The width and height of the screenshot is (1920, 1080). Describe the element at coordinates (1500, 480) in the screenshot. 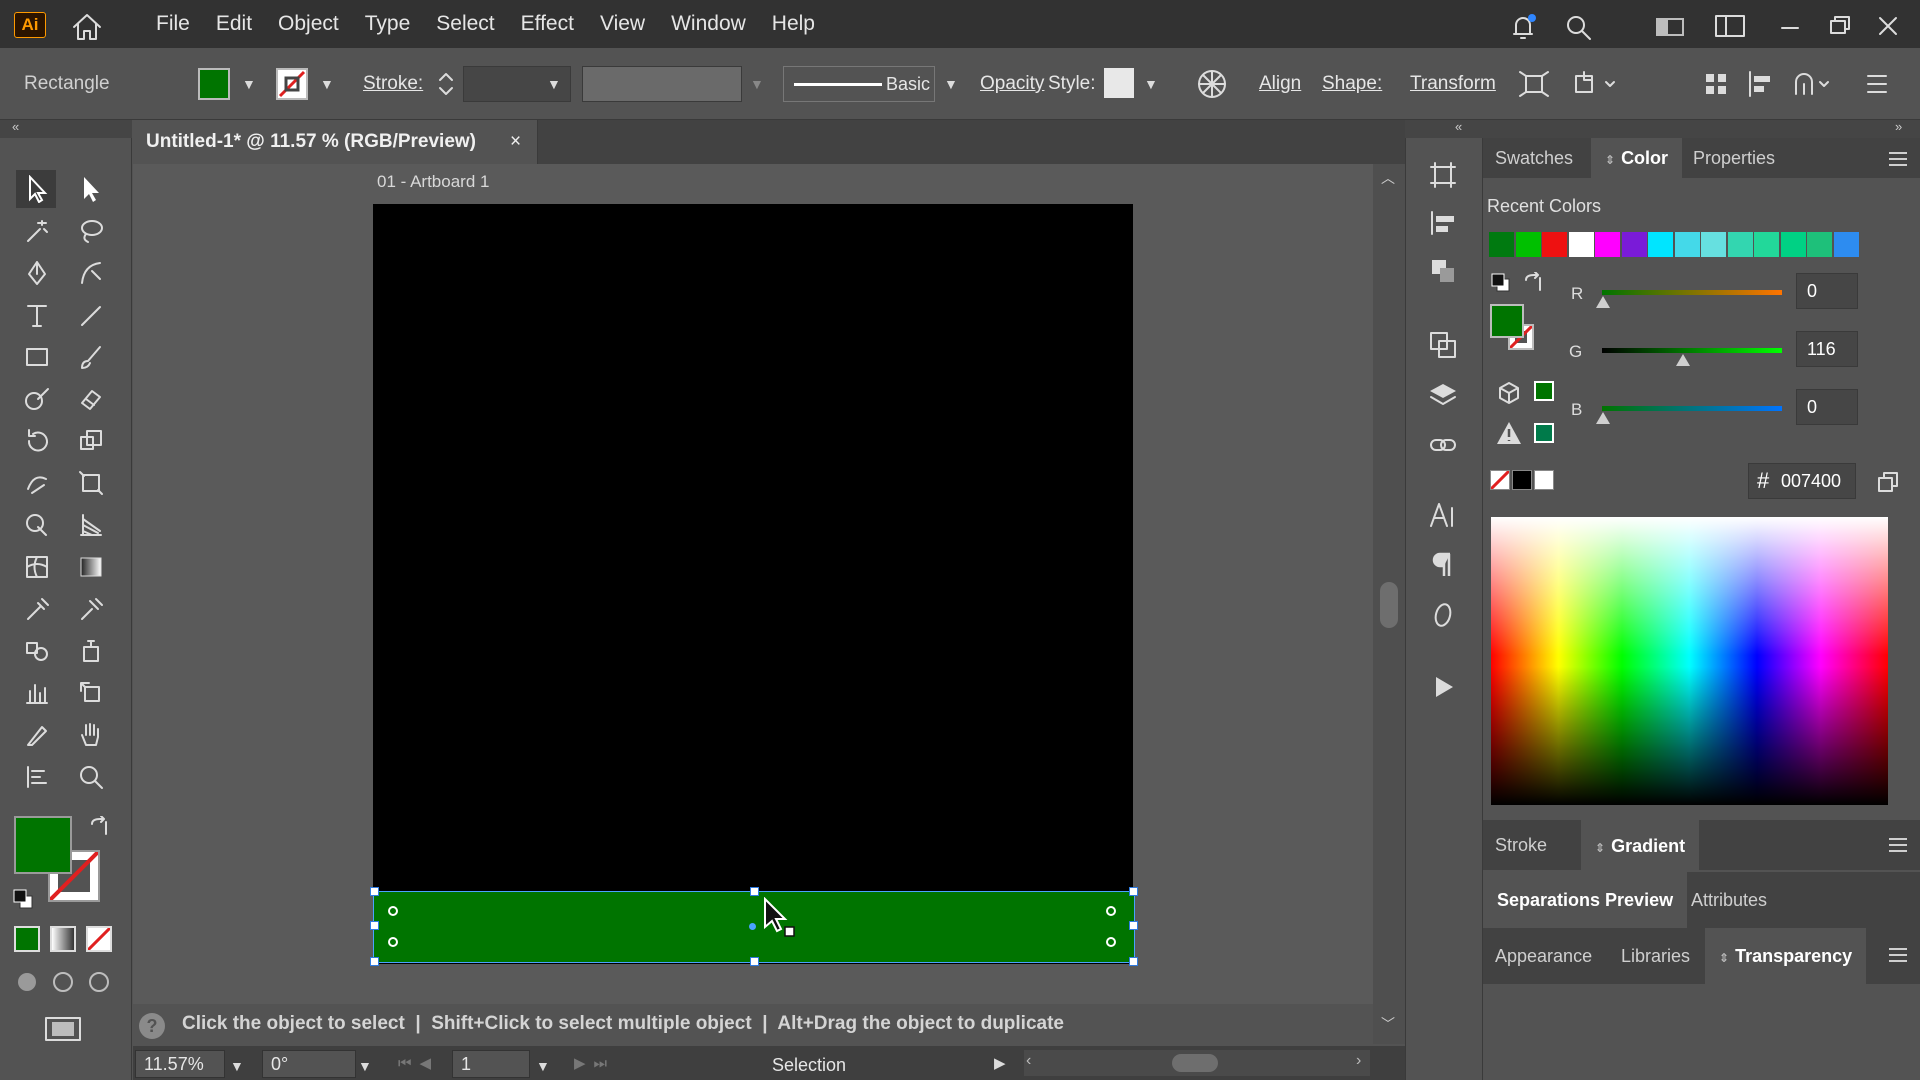

I see `none-color-swatch` at that location.